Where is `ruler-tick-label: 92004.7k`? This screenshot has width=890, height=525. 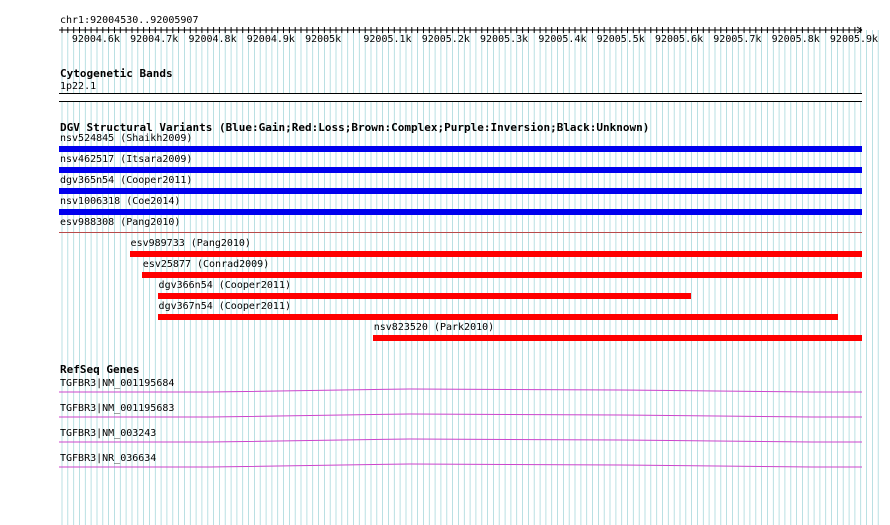 ruler-tick-label: 92004.7k is located at coordinates (154, 39).